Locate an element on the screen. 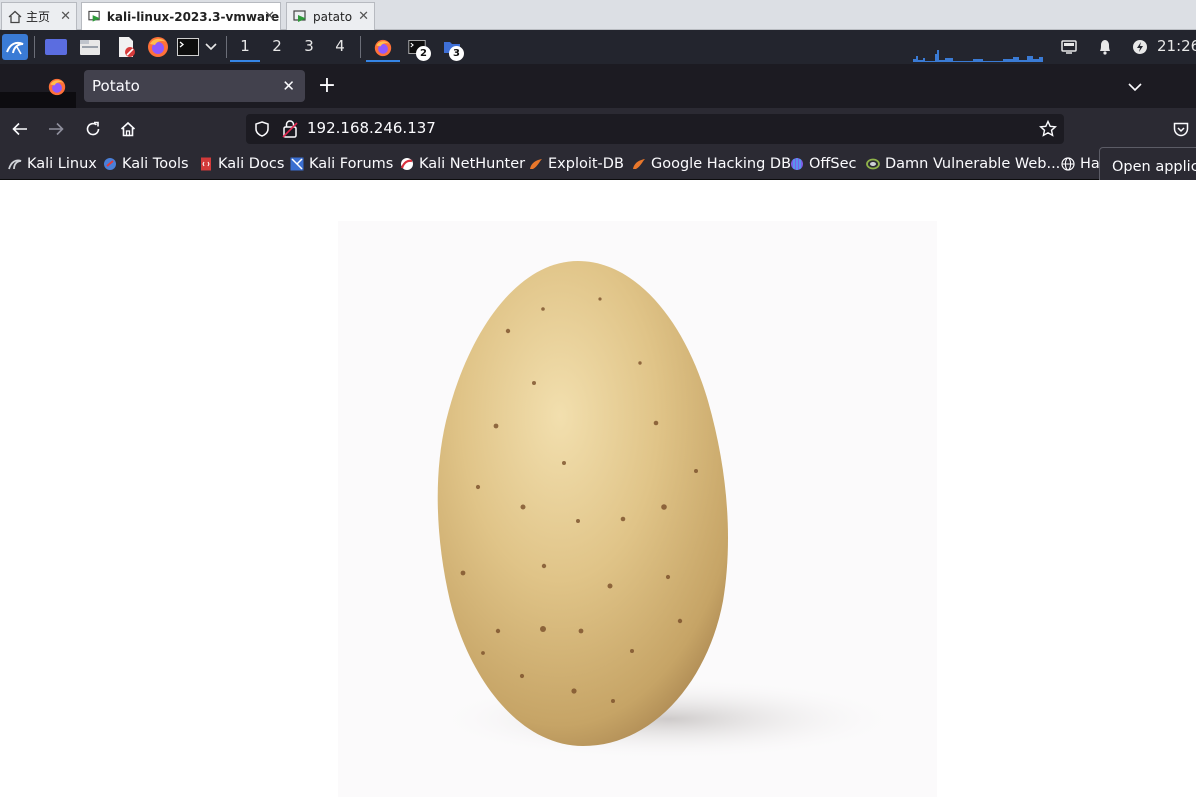 The image size is (1196, 801). bookmark-kali-linux: Kali Linux is located at coordinates (52, 164).